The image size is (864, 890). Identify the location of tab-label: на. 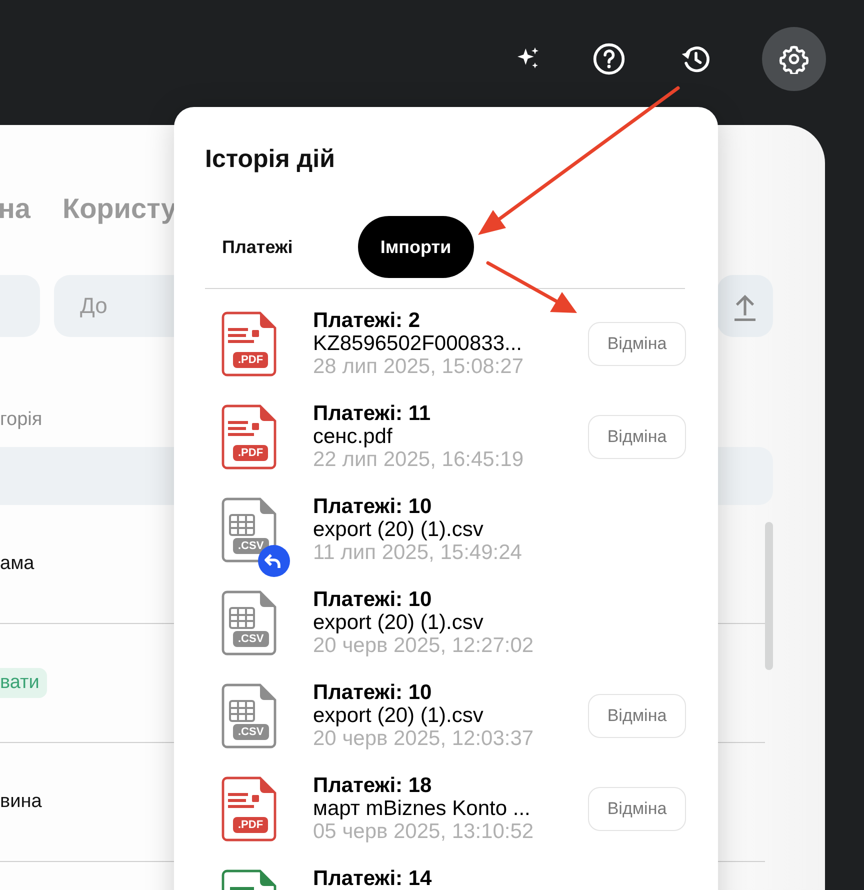
(15, 209).